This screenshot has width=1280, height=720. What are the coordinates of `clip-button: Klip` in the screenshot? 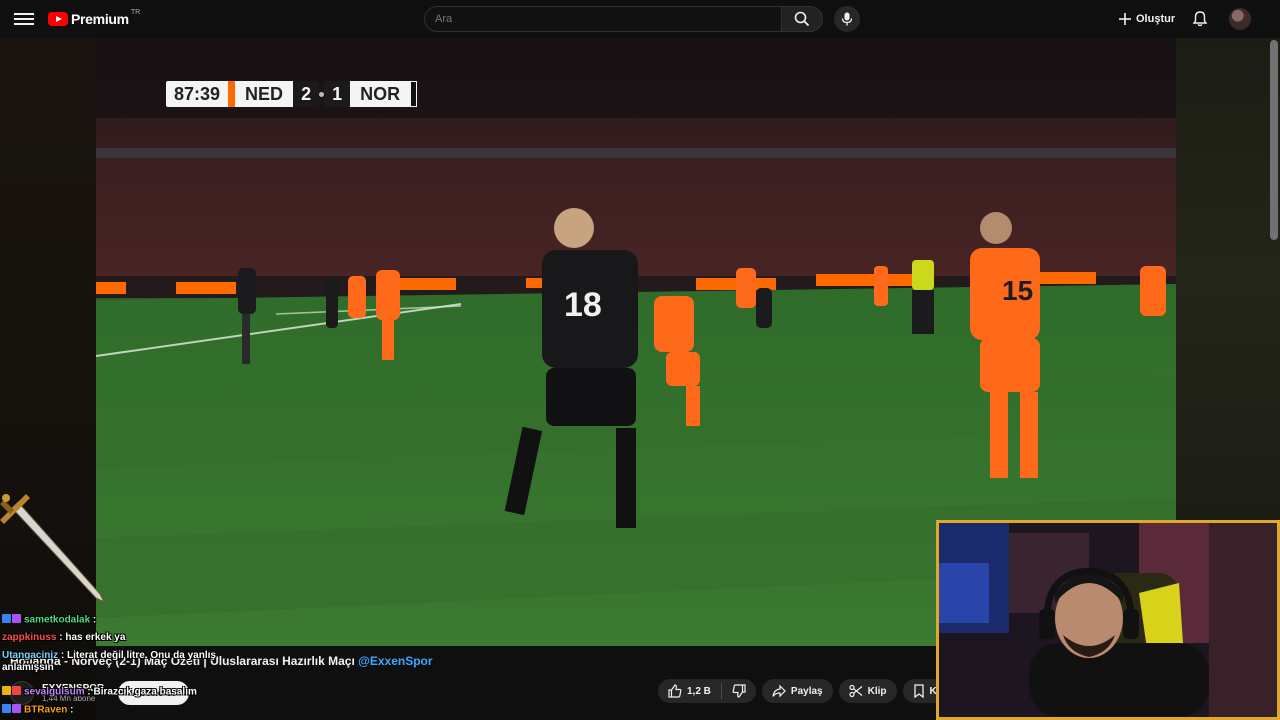 It's located at (867, 691).